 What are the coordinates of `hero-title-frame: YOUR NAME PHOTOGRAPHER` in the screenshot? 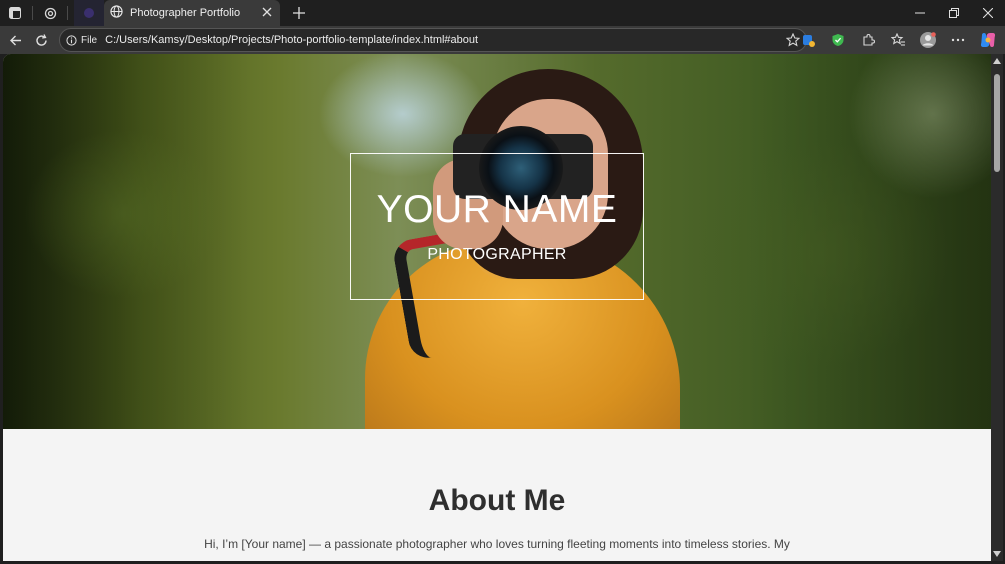 It's located at (497, 226).